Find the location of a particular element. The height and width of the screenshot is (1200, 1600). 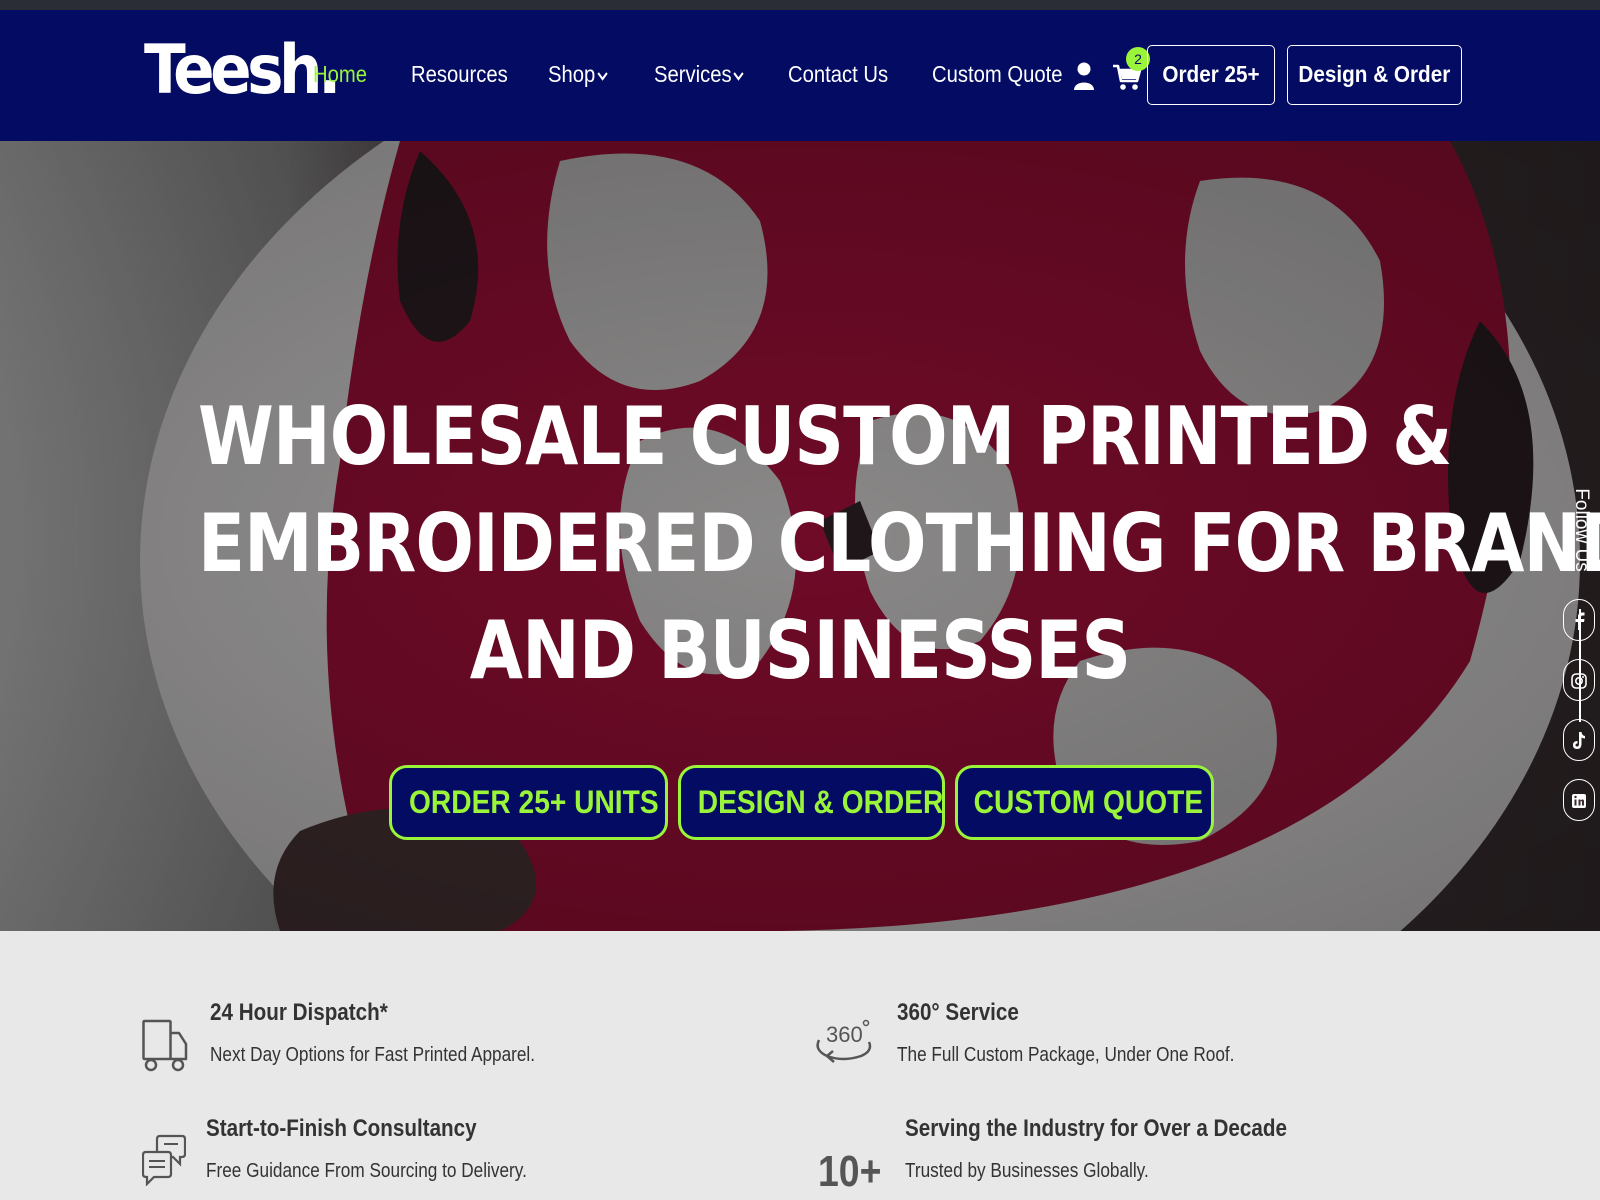

nav-services: Services is located at coordinates (699, 74).